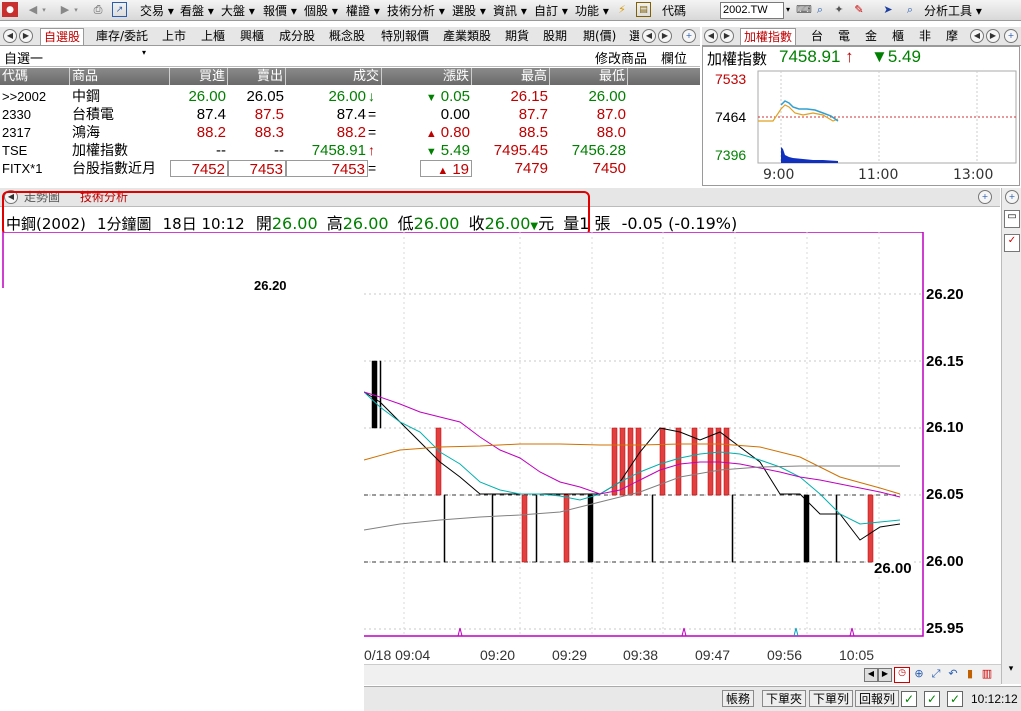 The width and height of the screenshot is (1021, 711). What do you see at coordinates (955, 699) in the screenshot?
I see `status-check-3: ✓` at bounding box center [955, 699].